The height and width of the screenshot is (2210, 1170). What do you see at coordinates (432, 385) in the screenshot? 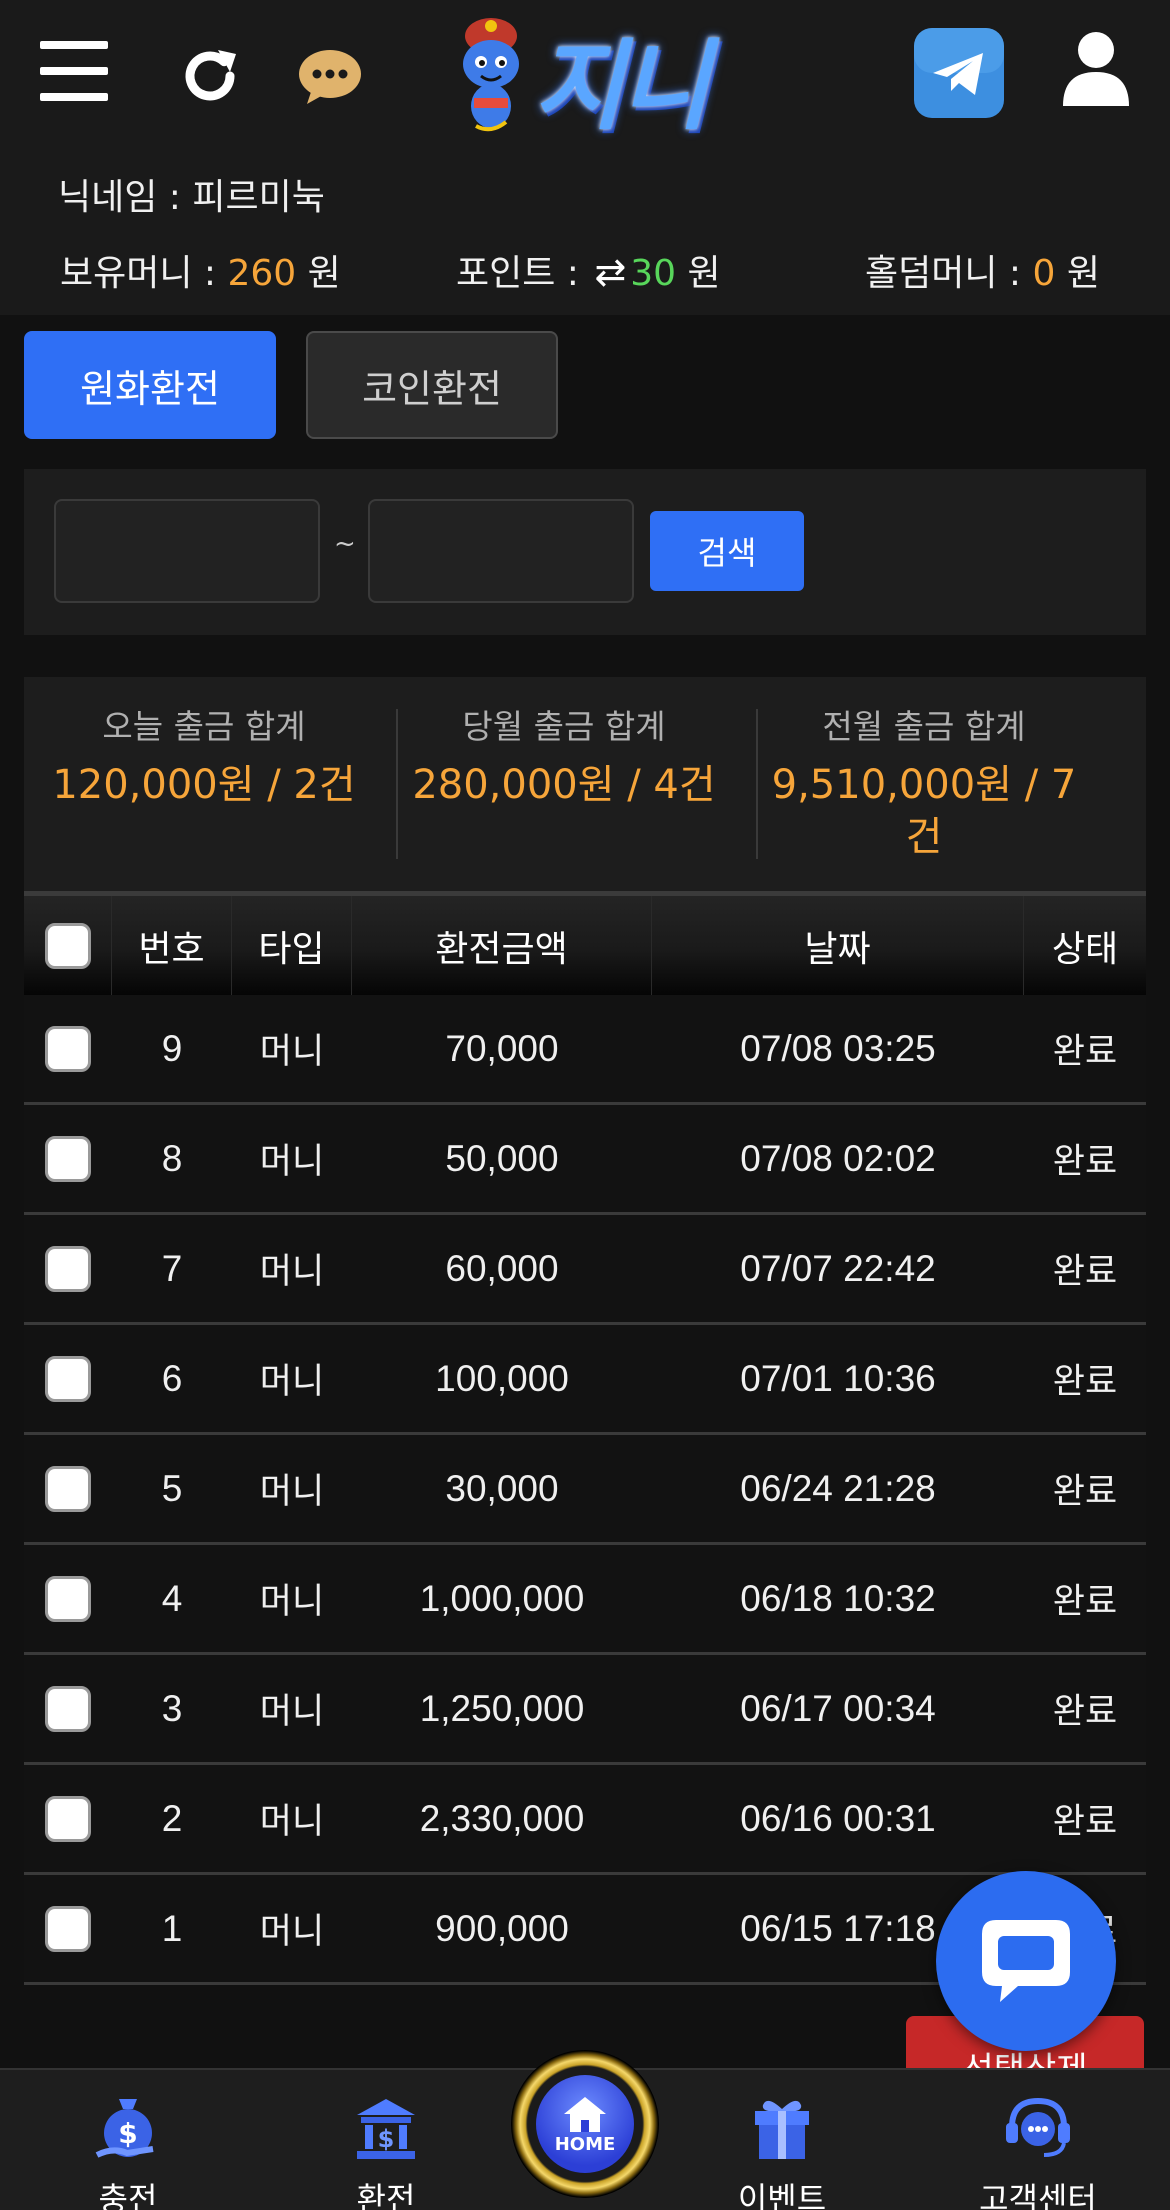
I see `tab-coin-exchange: 코인환전` at bounding box center [432, 385].